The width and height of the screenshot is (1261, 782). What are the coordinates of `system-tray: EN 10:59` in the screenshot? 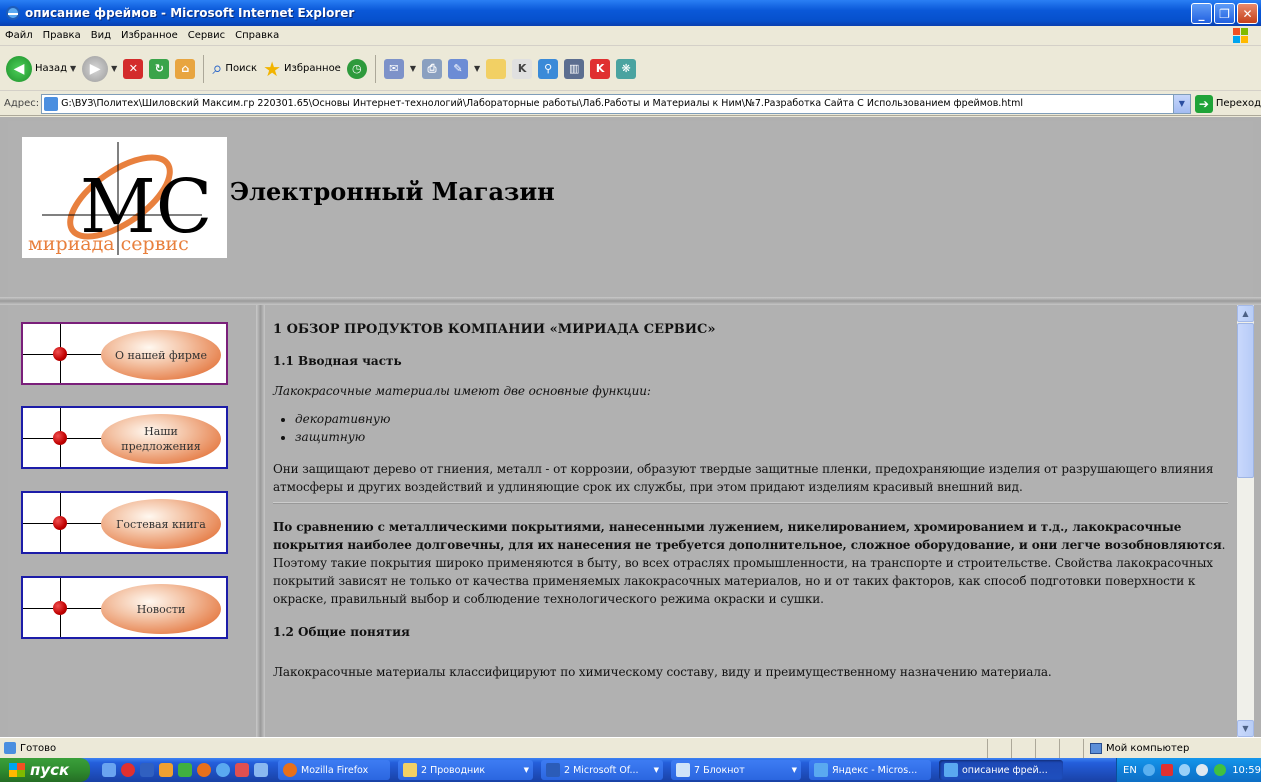 It's located at (1188, 770).